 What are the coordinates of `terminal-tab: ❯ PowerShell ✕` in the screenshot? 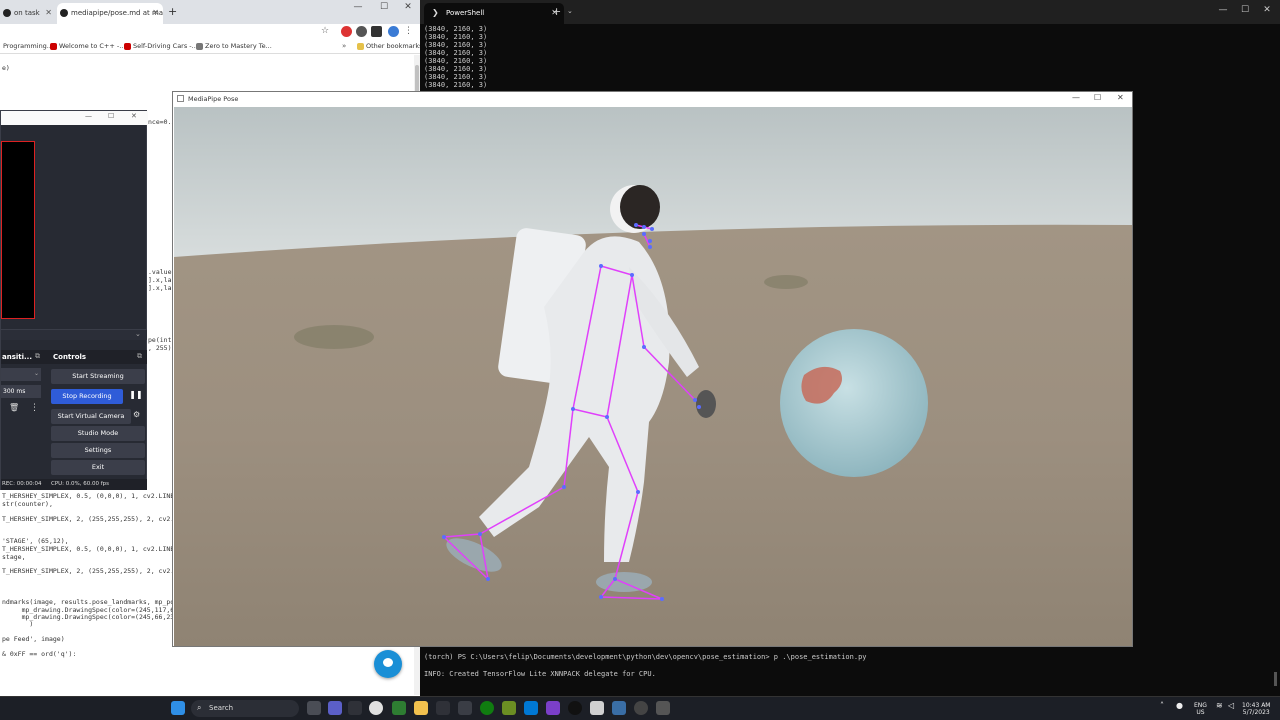 It's located at (494, 13).